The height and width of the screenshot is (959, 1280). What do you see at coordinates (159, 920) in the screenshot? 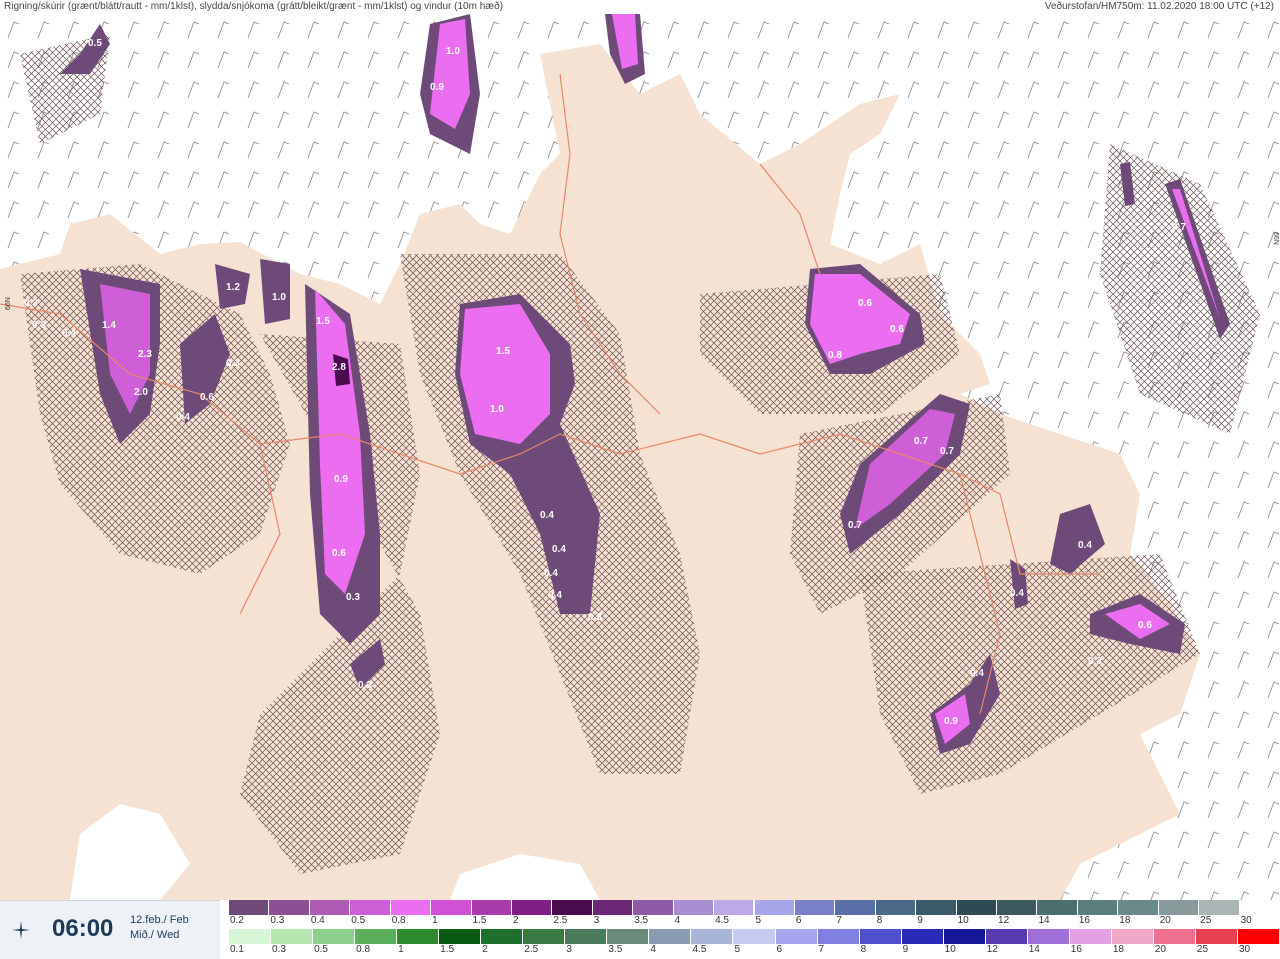
I see `forecast-date: 12.feb./ Feb` at bounding box center [159, 920].